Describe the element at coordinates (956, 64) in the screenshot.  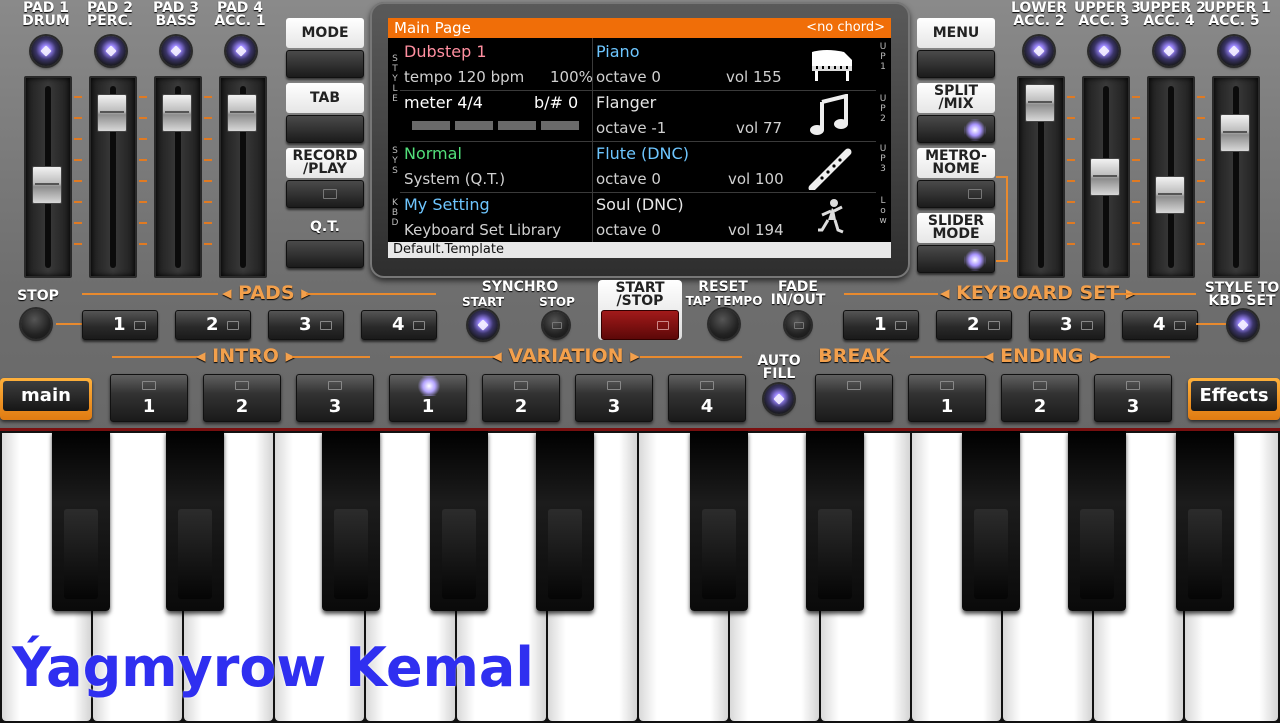
I see `menu-key` at that location.